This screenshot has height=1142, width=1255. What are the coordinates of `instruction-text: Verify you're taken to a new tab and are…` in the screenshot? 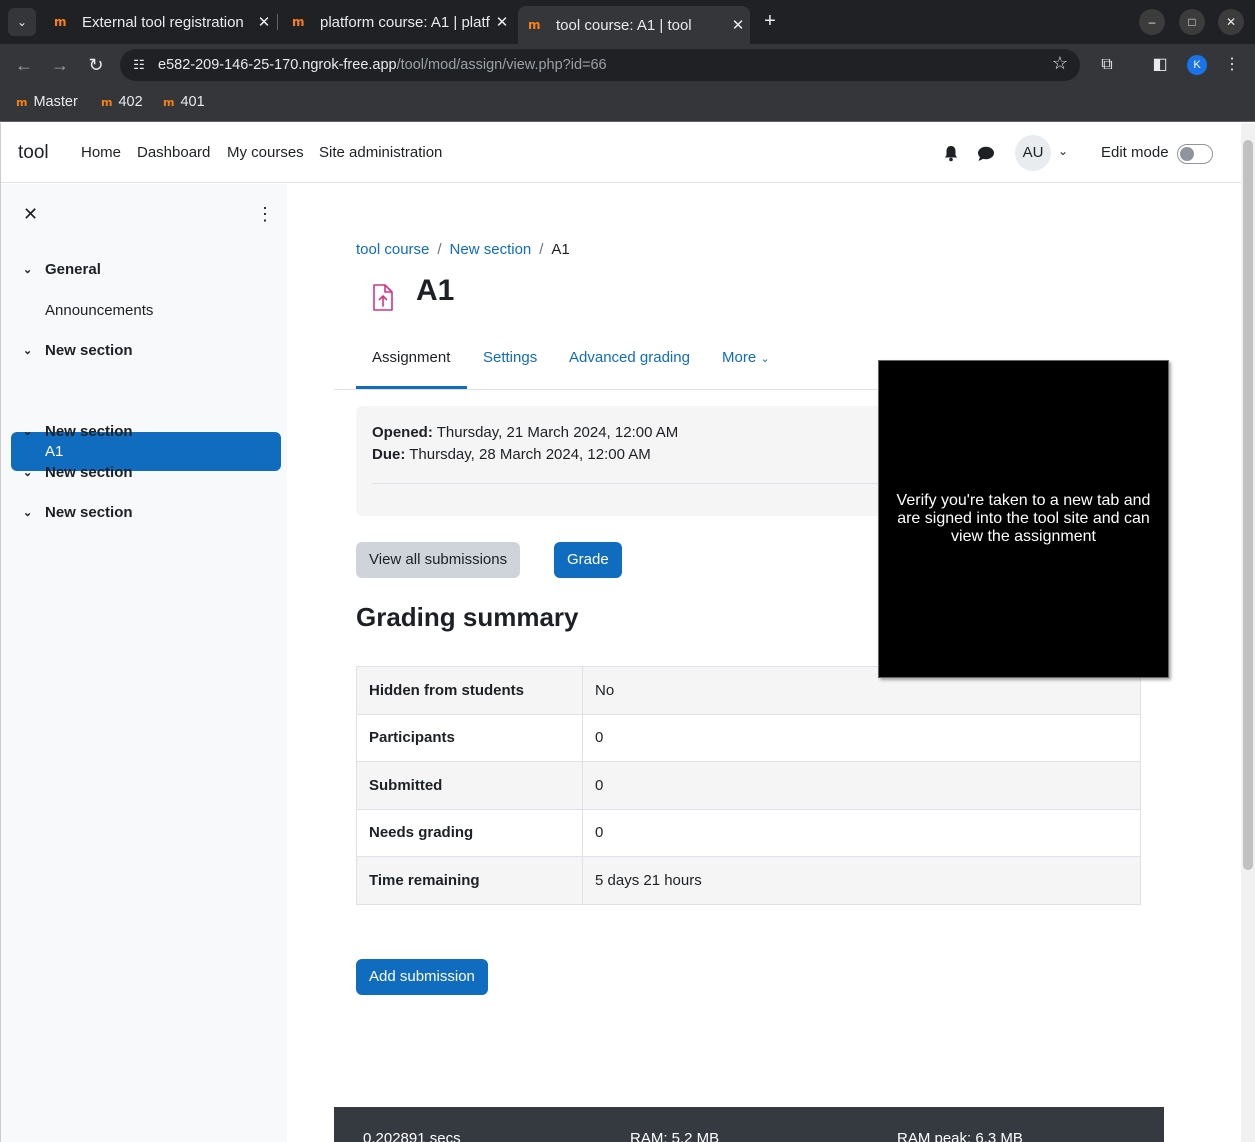 It's located at (1023, 518).